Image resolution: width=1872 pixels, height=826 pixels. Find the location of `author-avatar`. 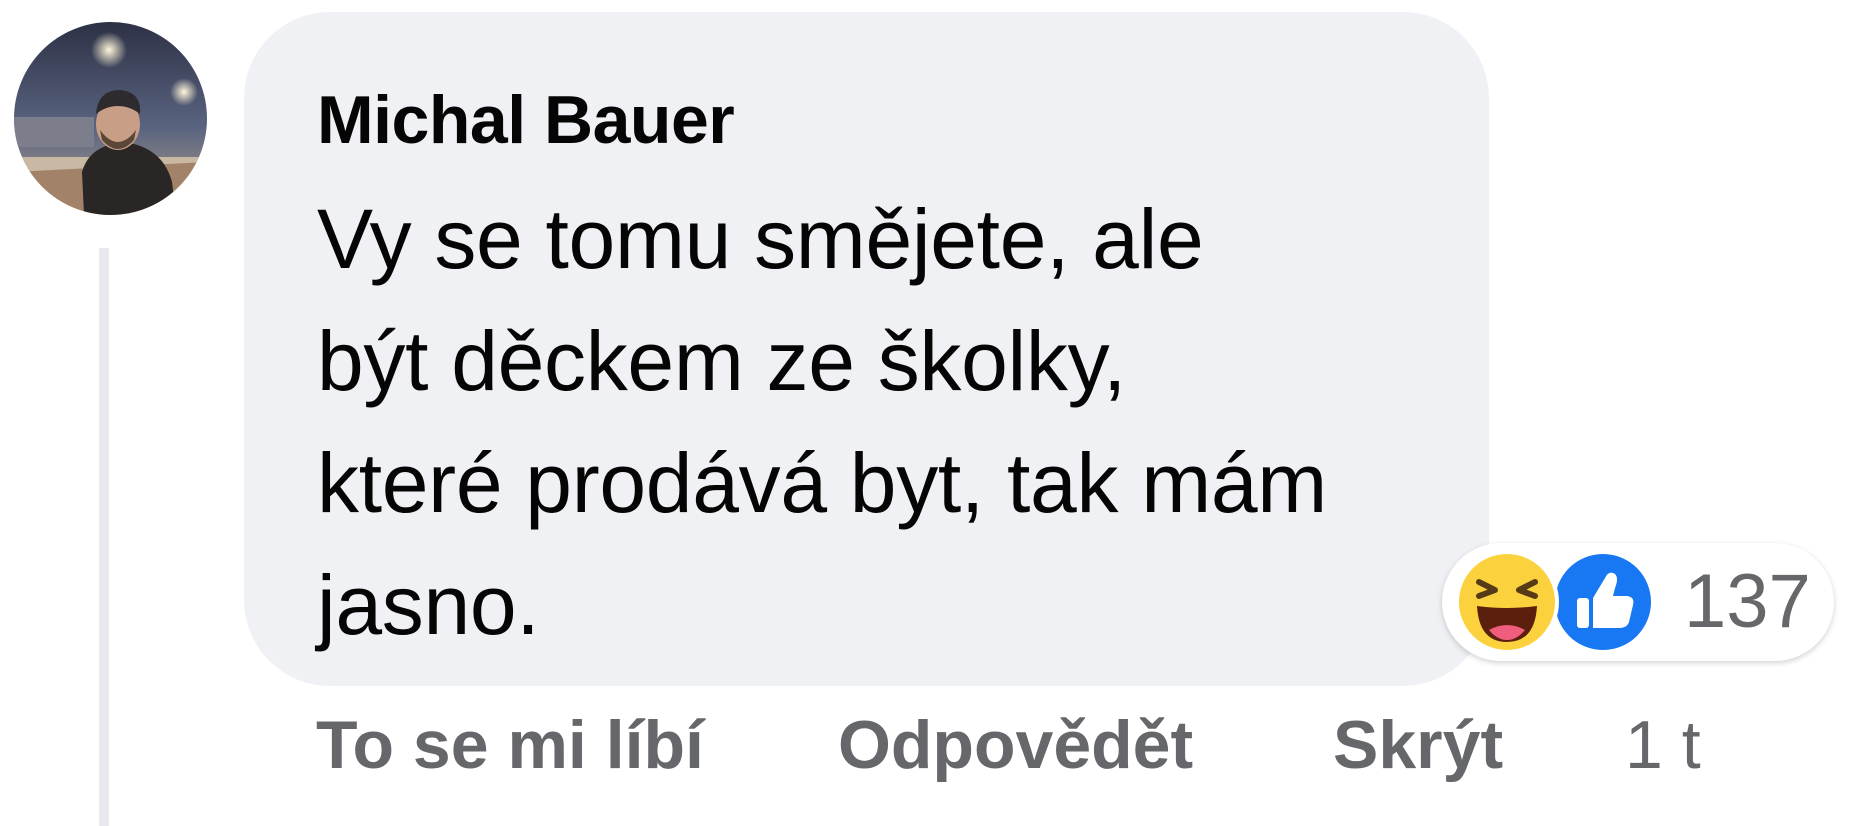

author-avatar is located at coordinates (110, 118).